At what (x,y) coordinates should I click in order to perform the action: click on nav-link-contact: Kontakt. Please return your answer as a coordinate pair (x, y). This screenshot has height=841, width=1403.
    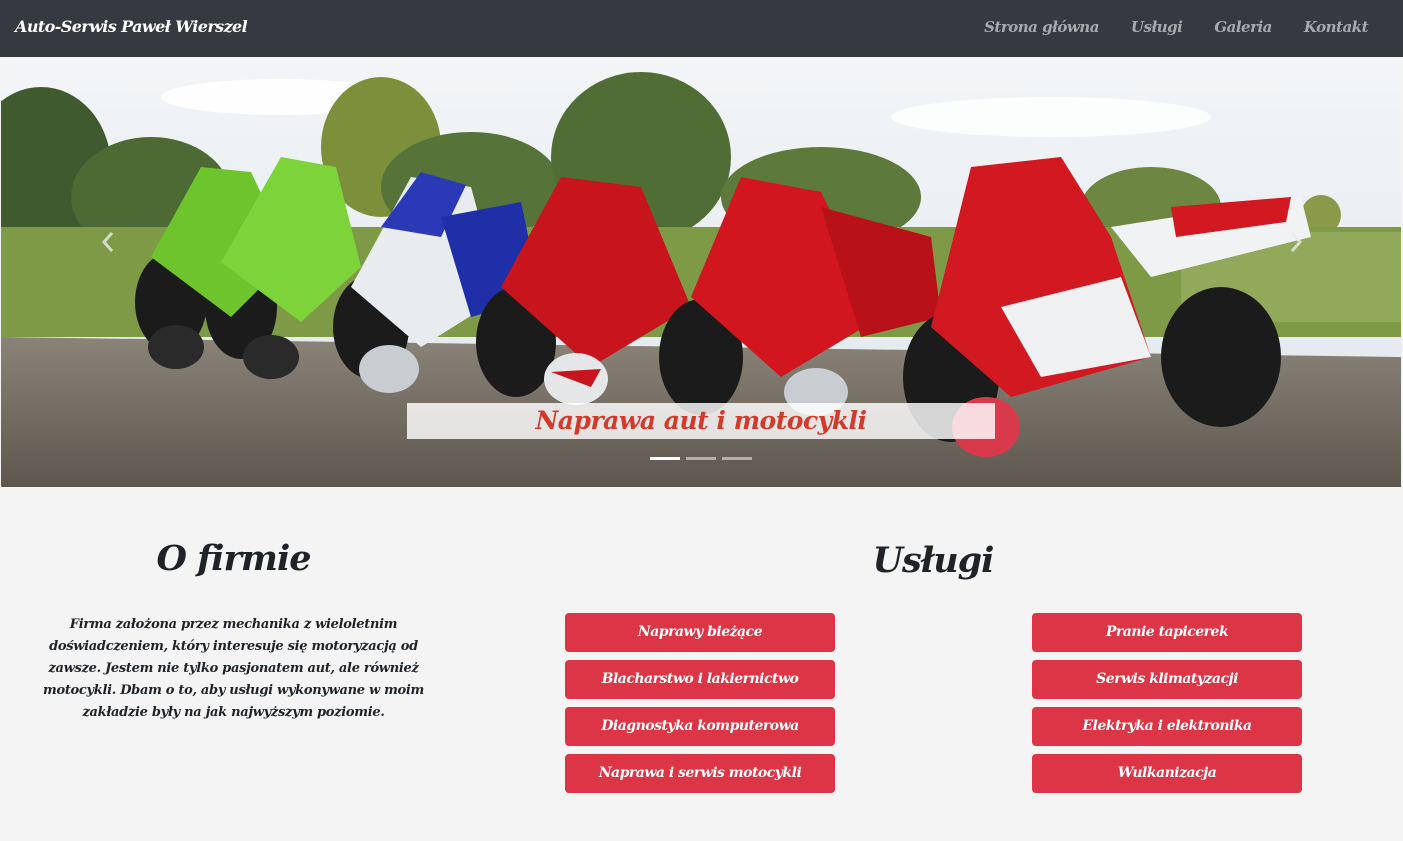
    Looking at the image, I should click on (1336, 27).